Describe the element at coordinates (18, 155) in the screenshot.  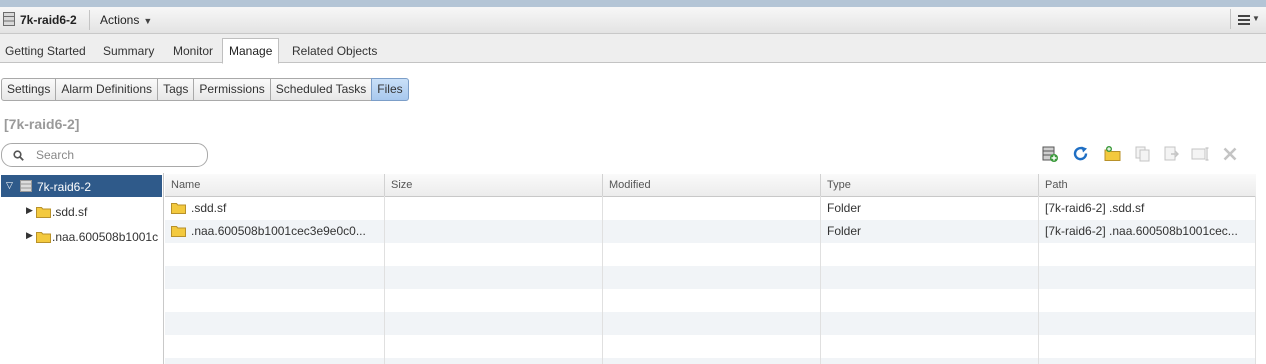
I see `search-icon` at that location.